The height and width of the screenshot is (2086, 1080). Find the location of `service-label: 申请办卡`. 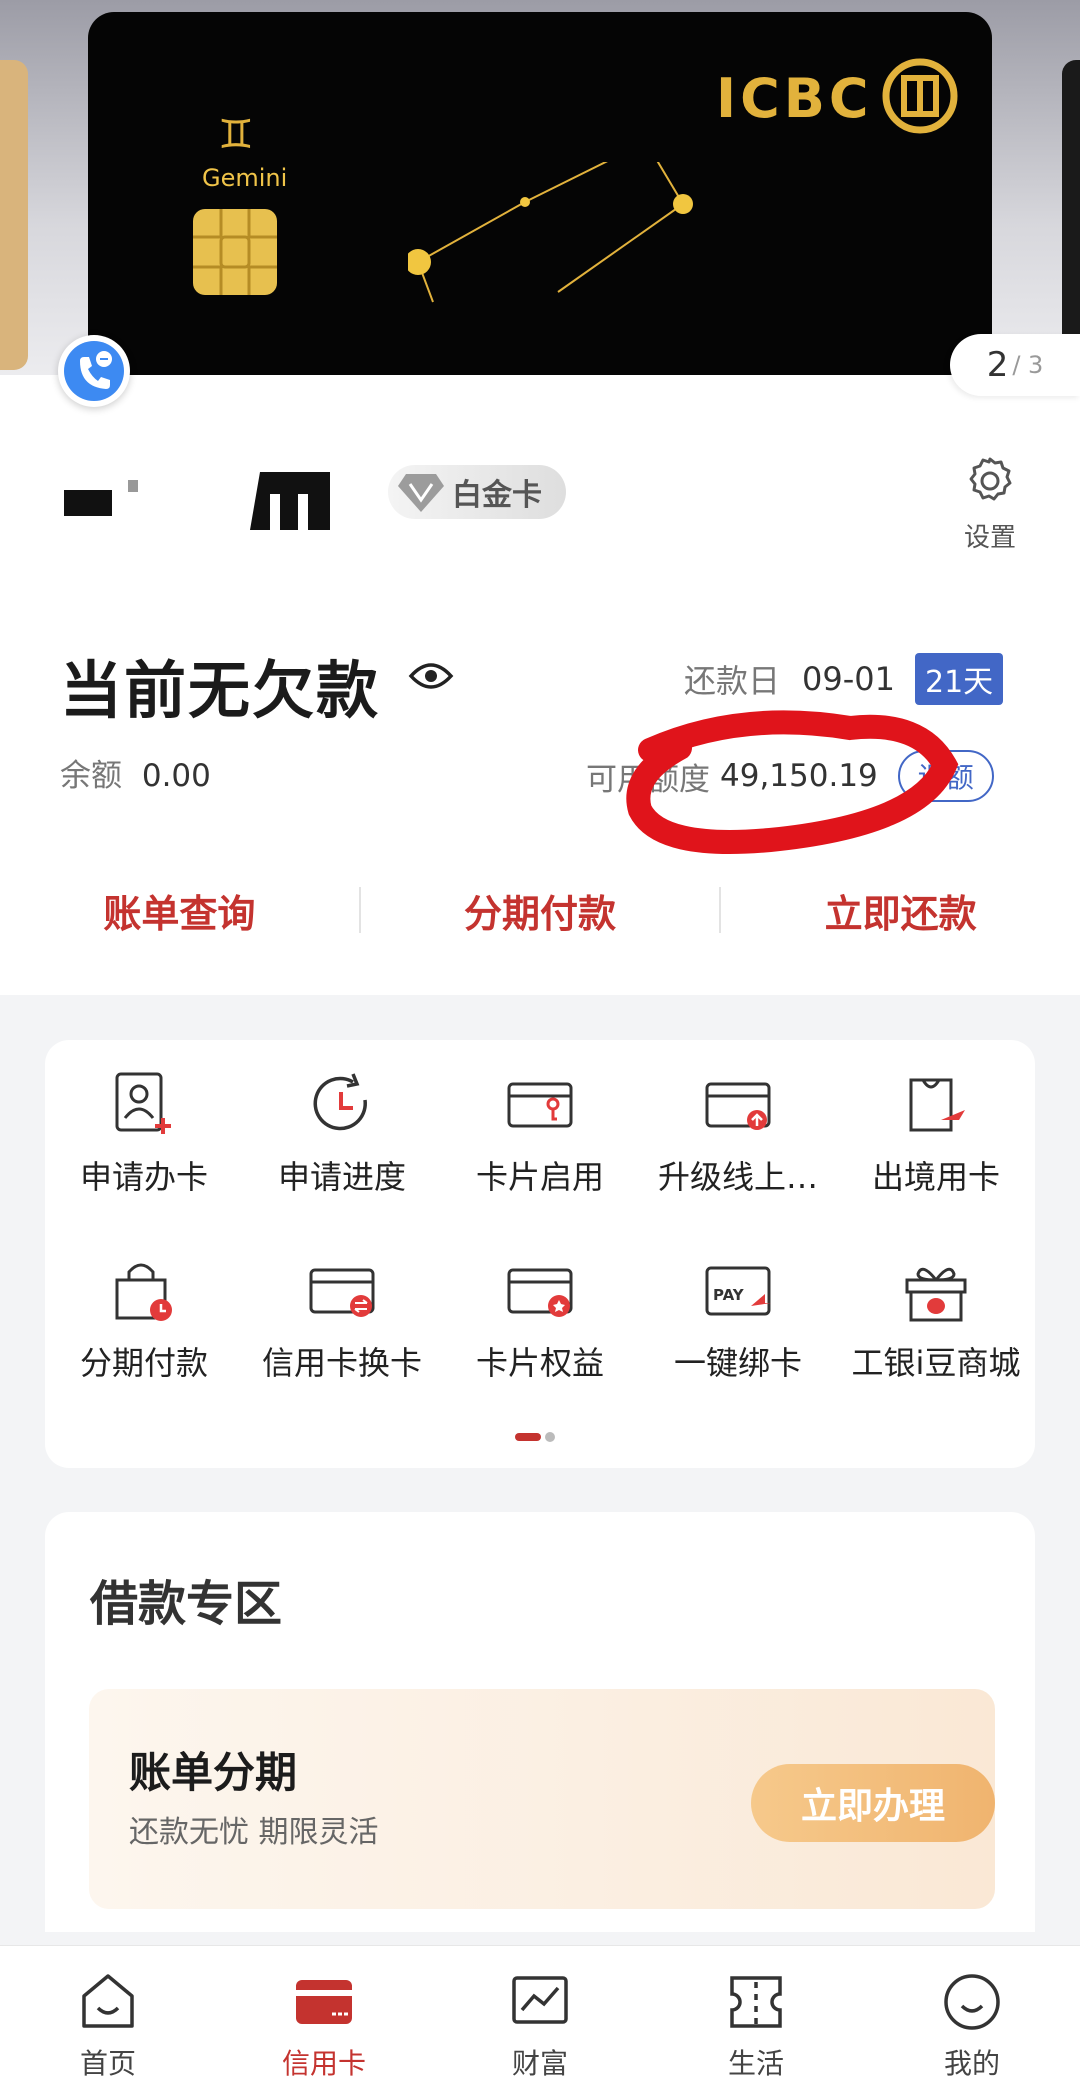

service-label: 申请办卡 is located at coordinates (143, 1177).